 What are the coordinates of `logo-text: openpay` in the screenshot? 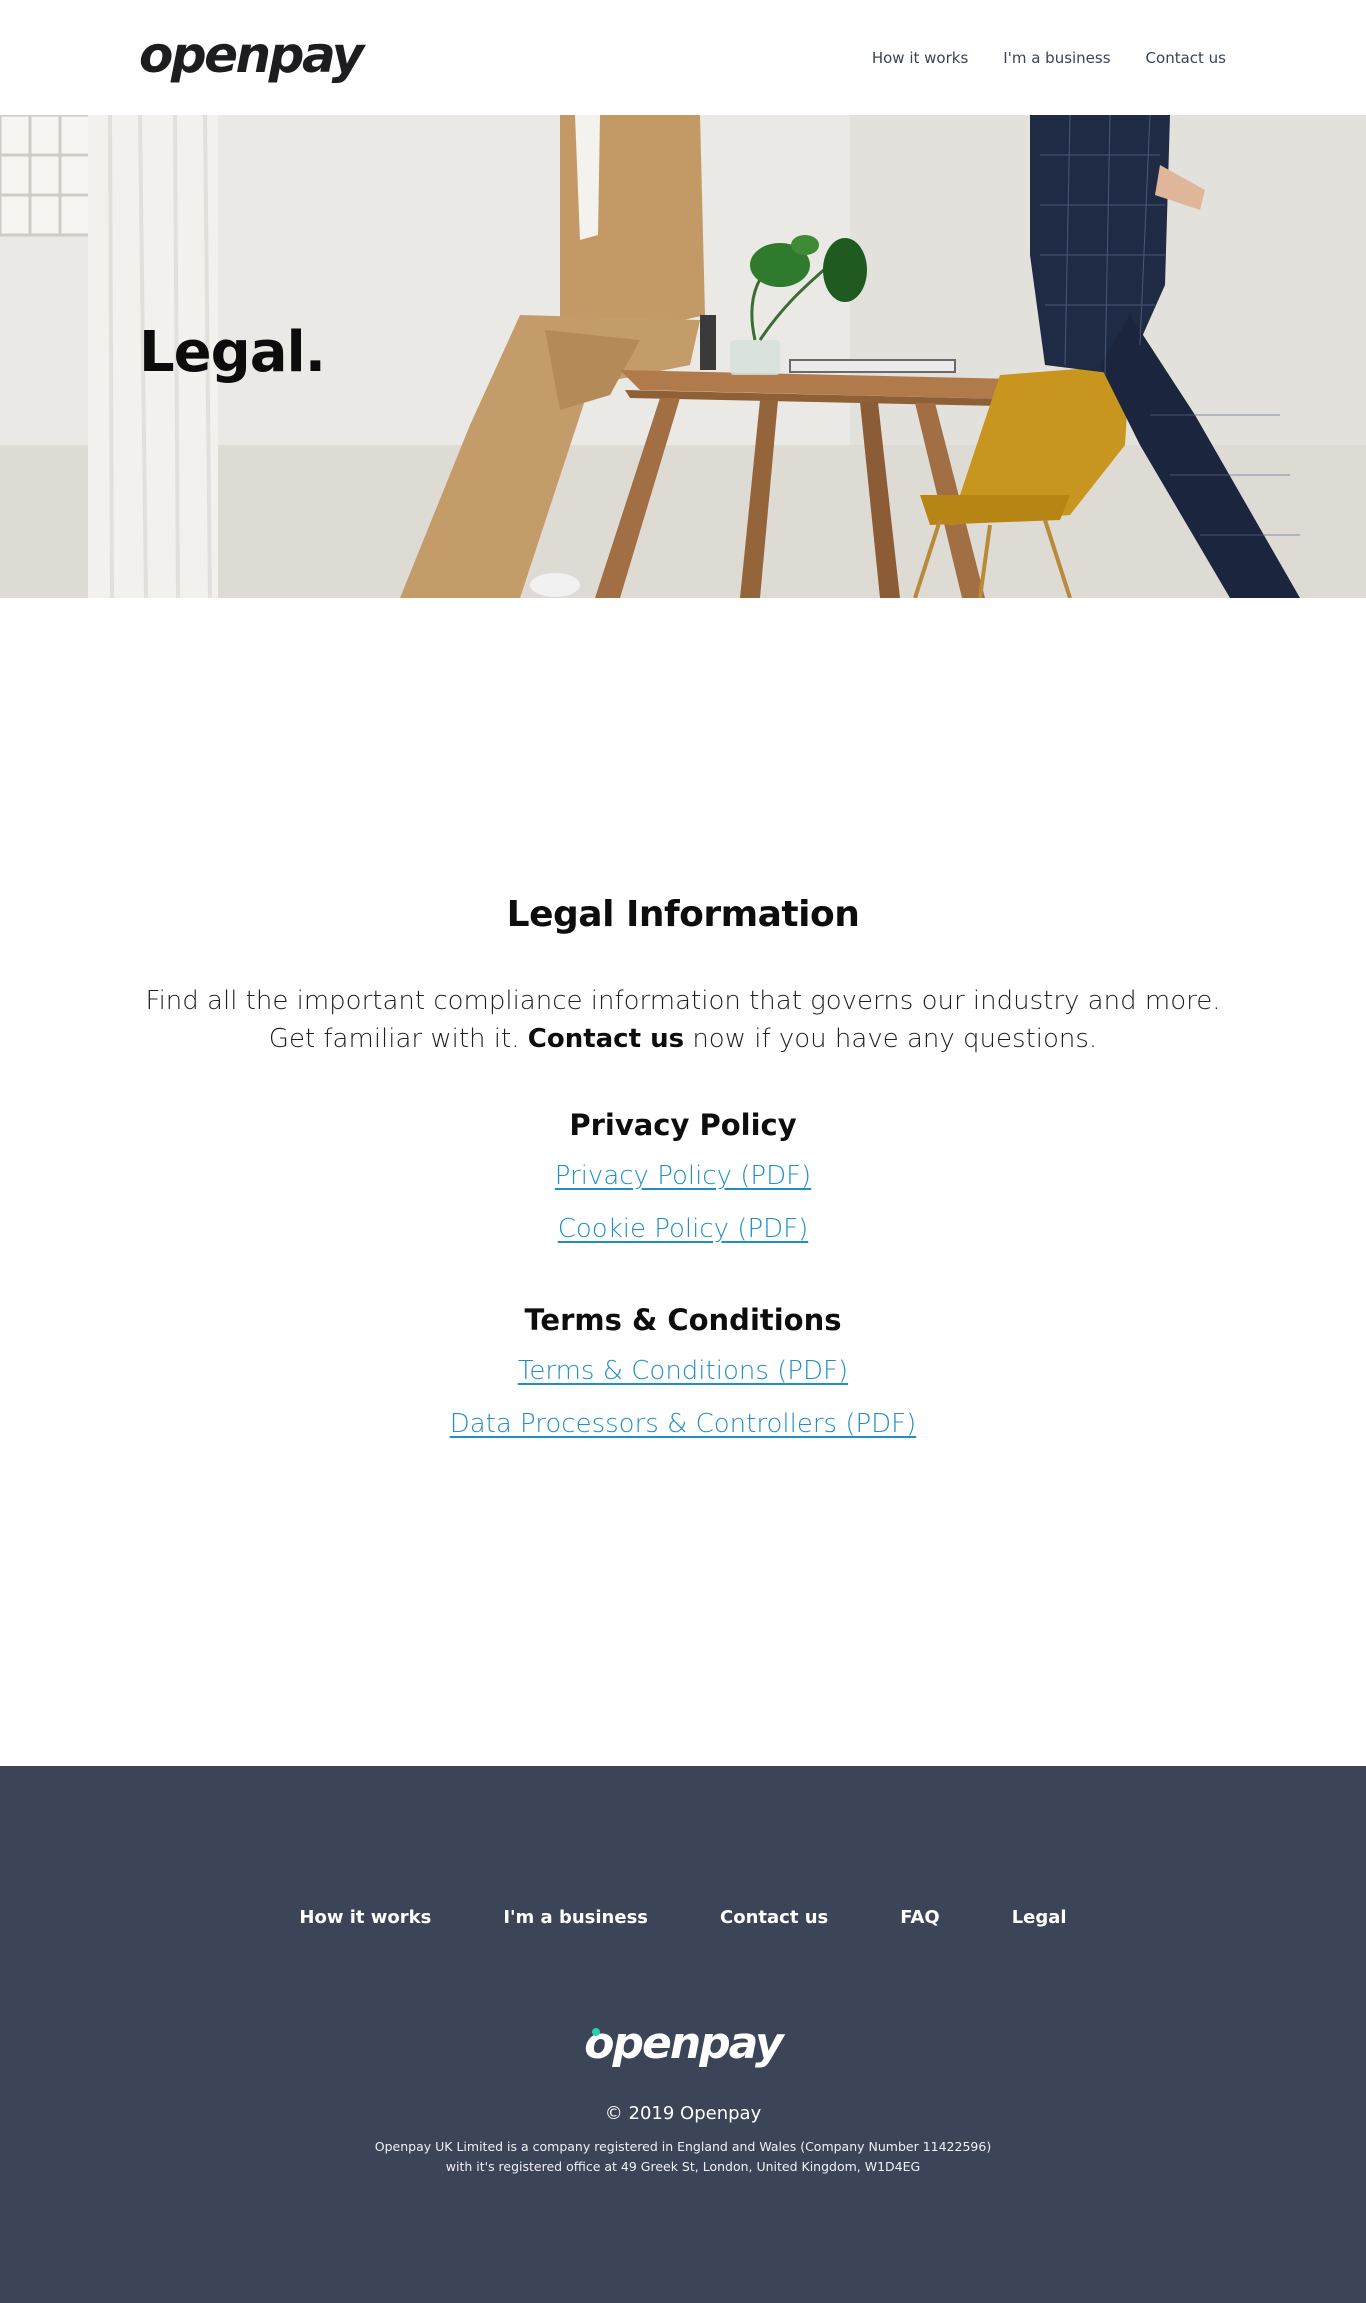 It's located at (251, 55).